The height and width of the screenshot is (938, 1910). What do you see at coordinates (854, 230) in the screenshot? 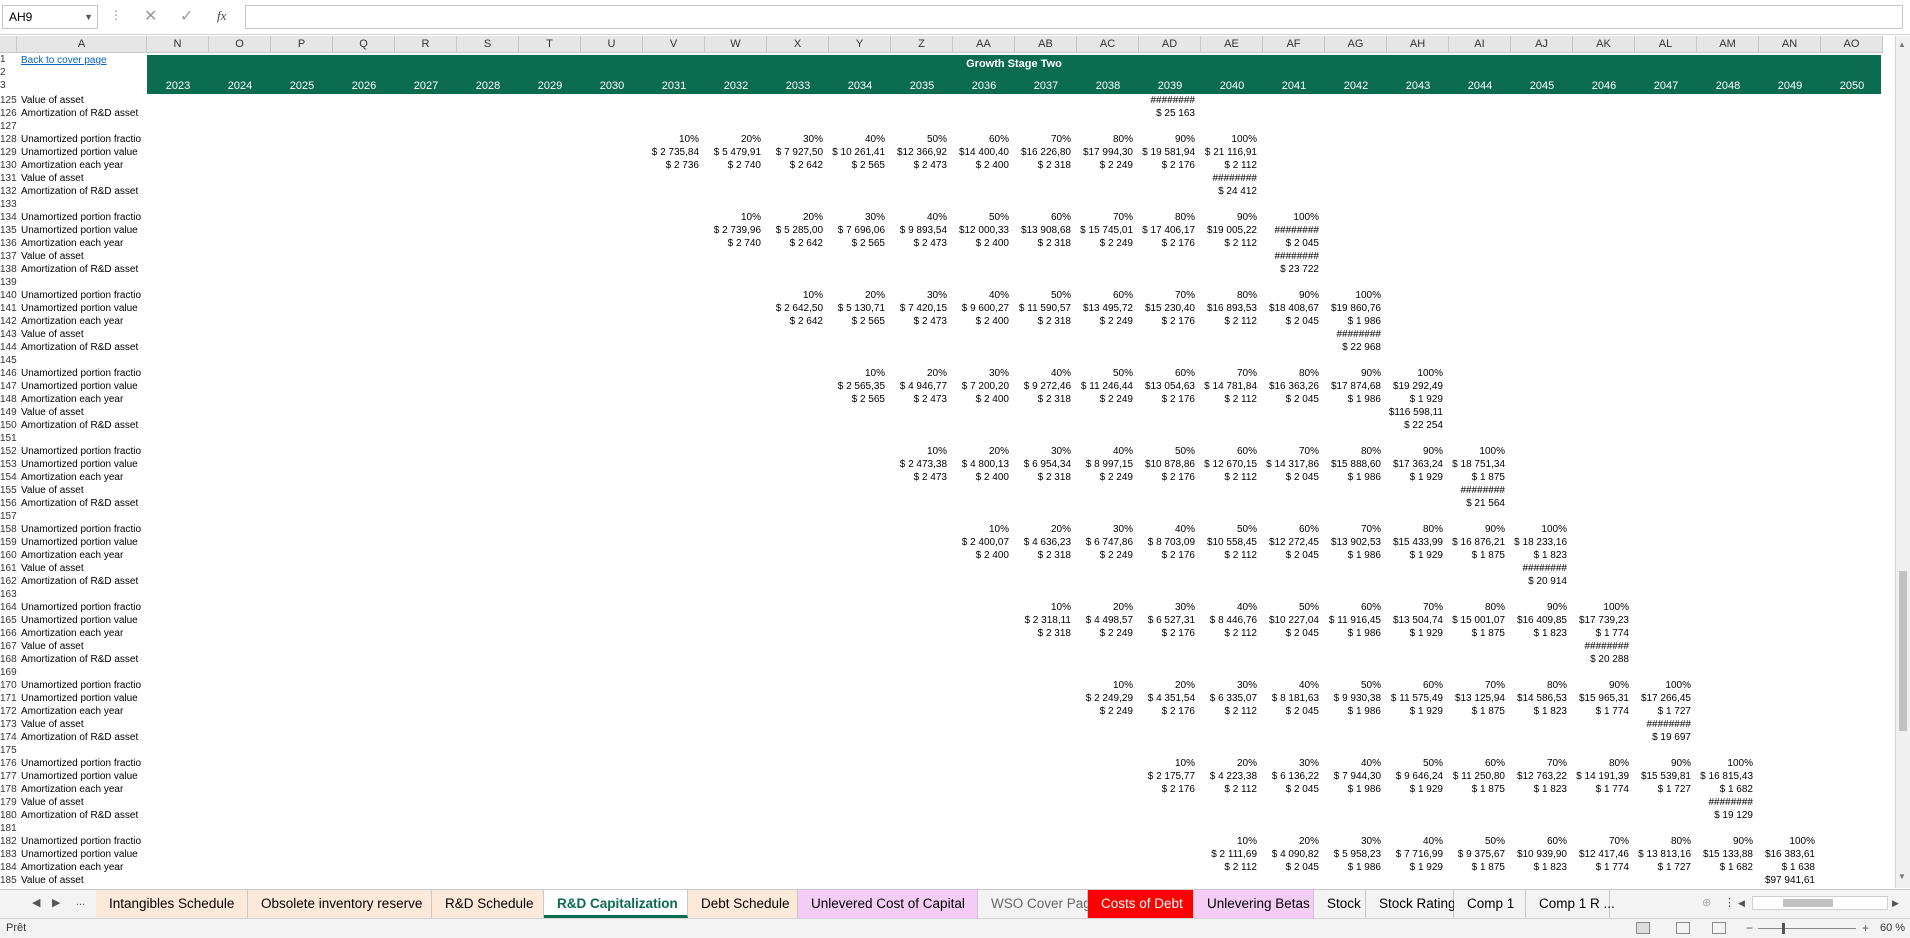
I see `cell-value: $ 7 696,06` at bounding box center [854, 230].